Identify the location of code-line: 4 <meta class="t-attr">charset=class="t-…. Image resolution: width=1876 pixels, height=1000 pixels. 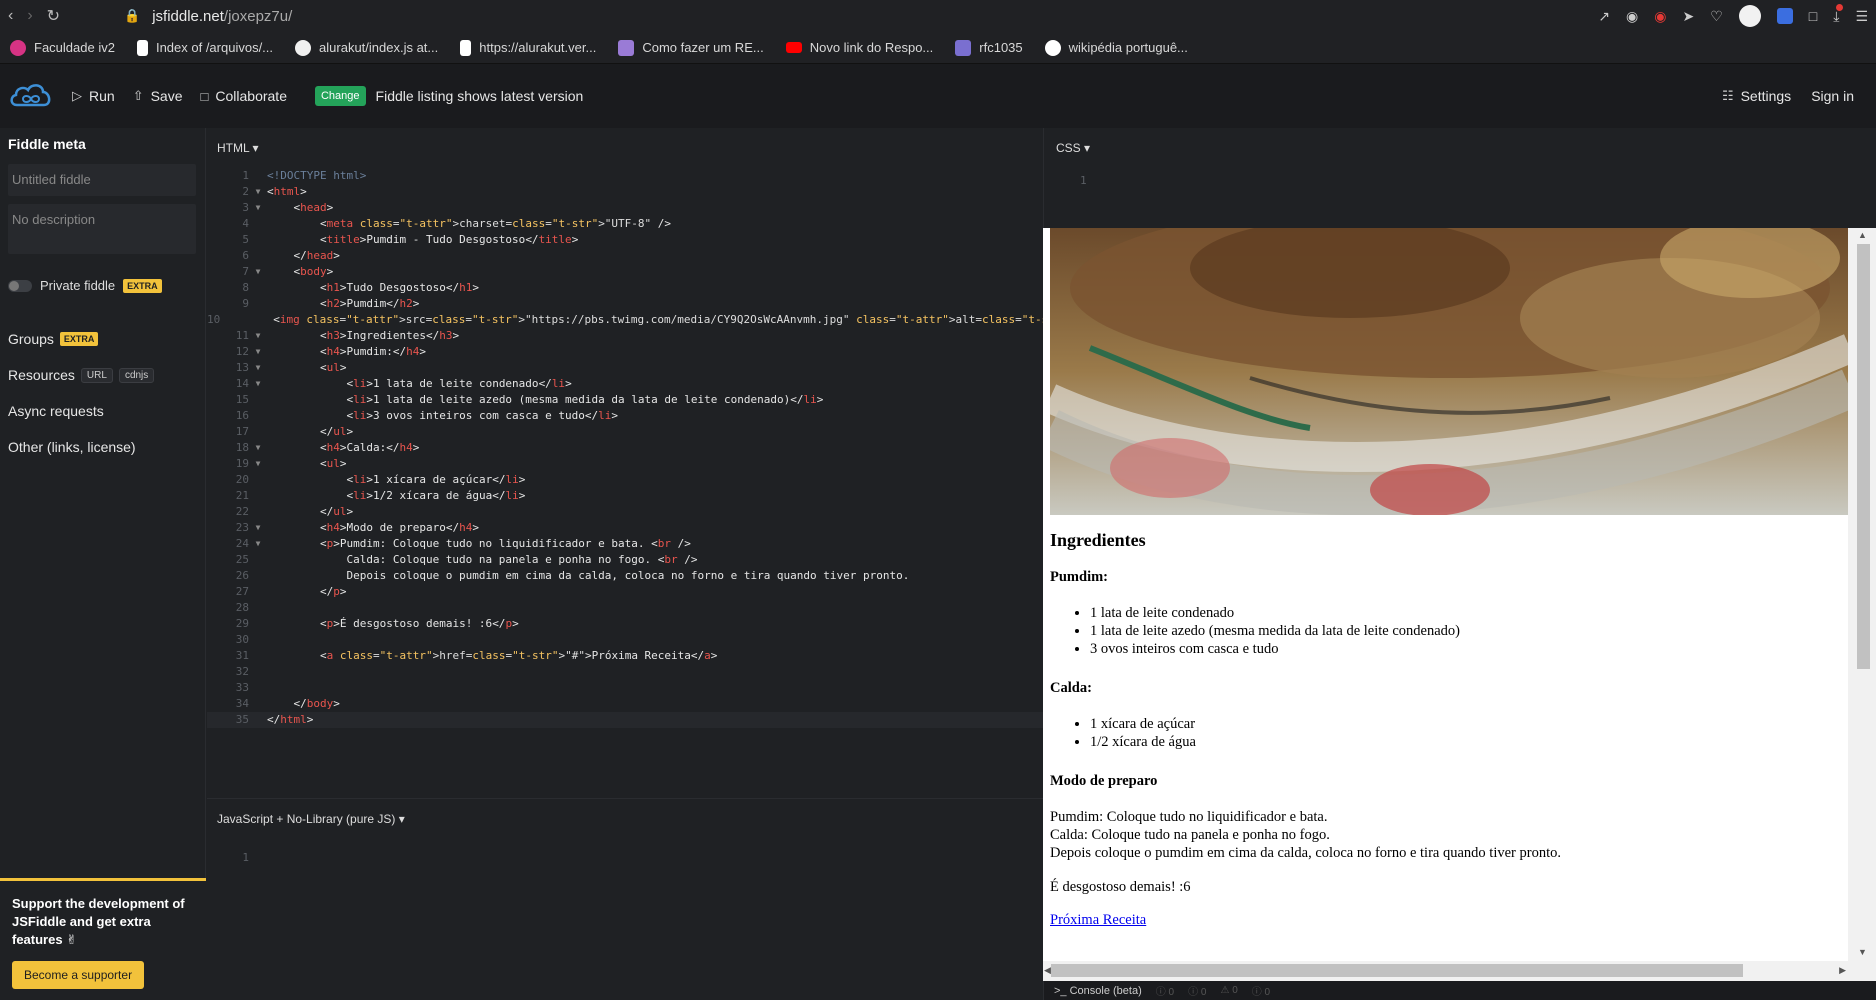
(625, 224).